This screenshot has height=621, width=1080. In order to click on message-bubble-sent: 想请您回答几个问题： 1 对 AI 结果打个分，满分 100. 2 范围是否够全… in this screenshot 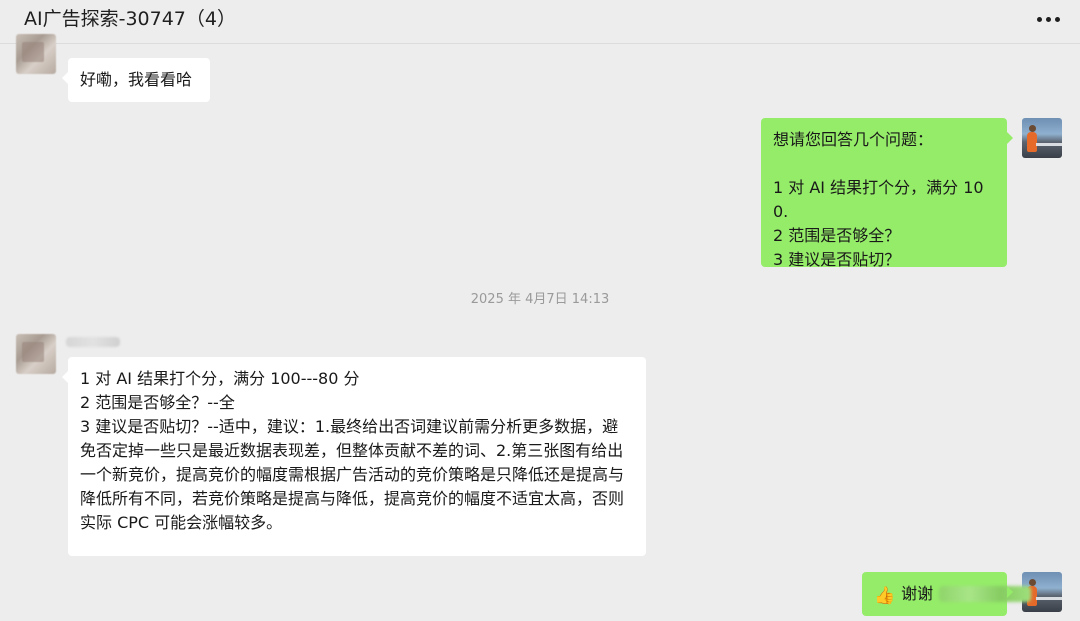, I will do `click(887, 193)`.